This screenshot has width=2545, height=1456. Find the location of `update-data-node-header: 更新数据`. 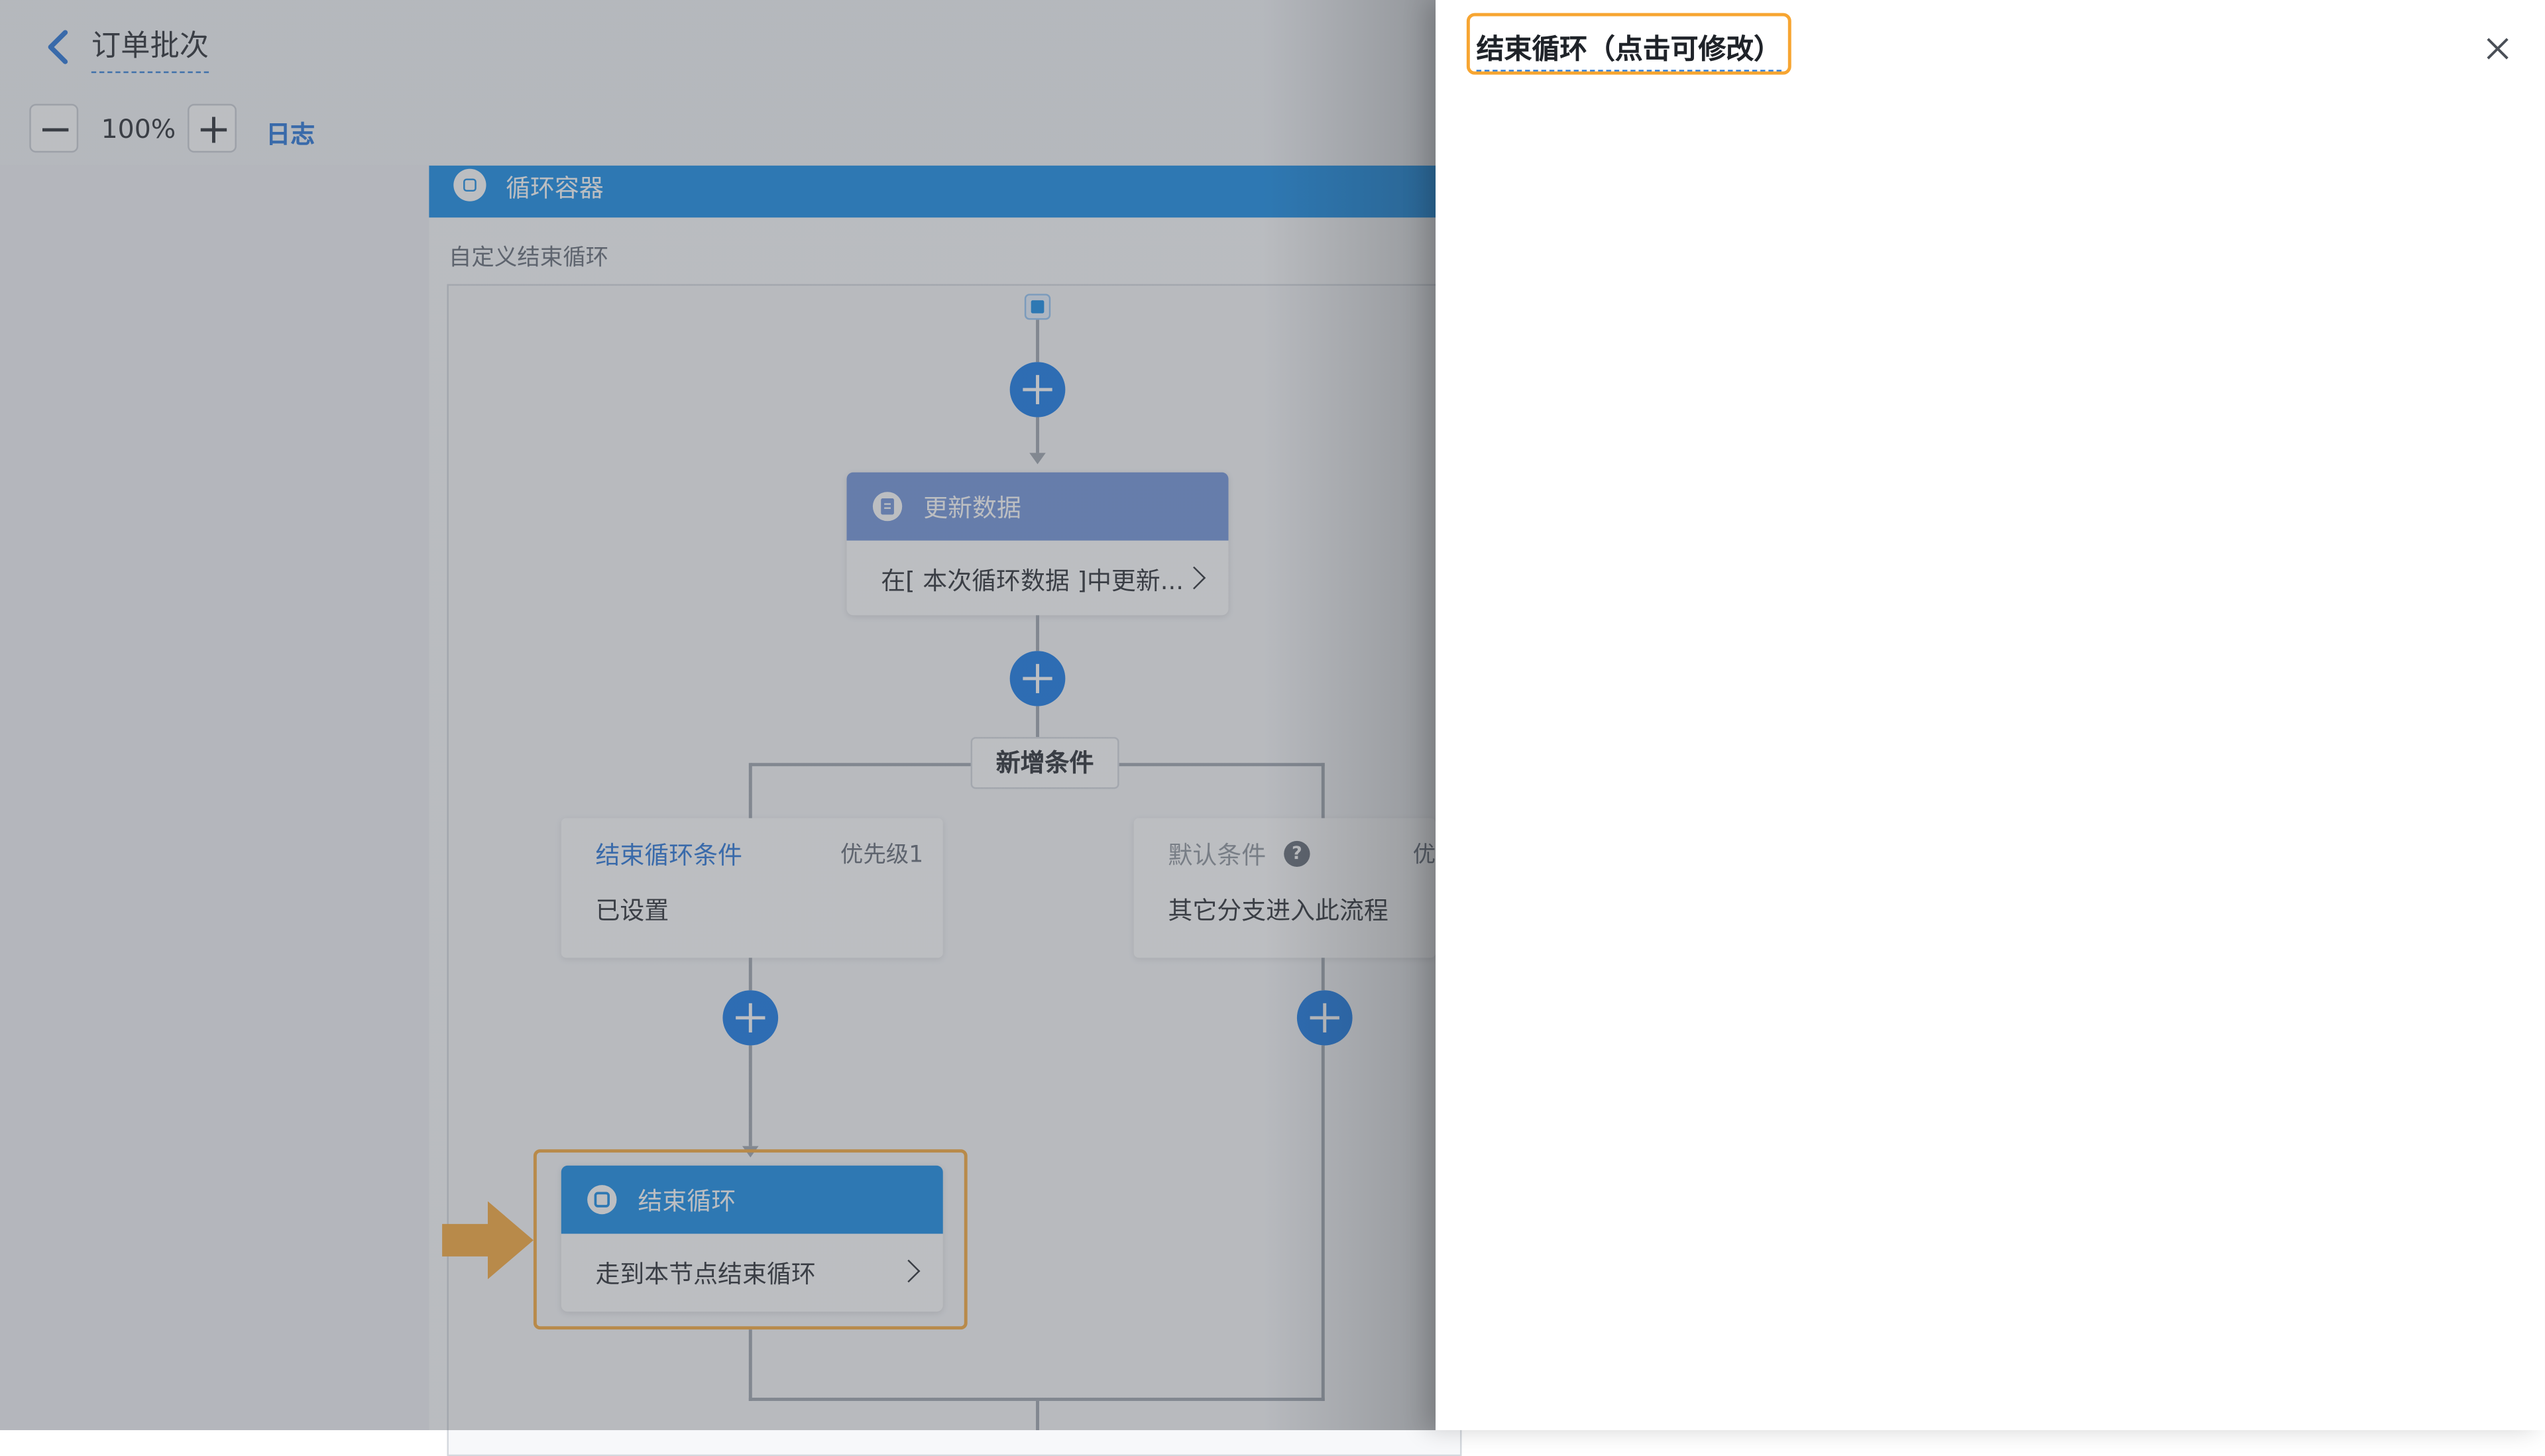

update-data-node-header: 更新数据 is located at coordinates (1037, 507).